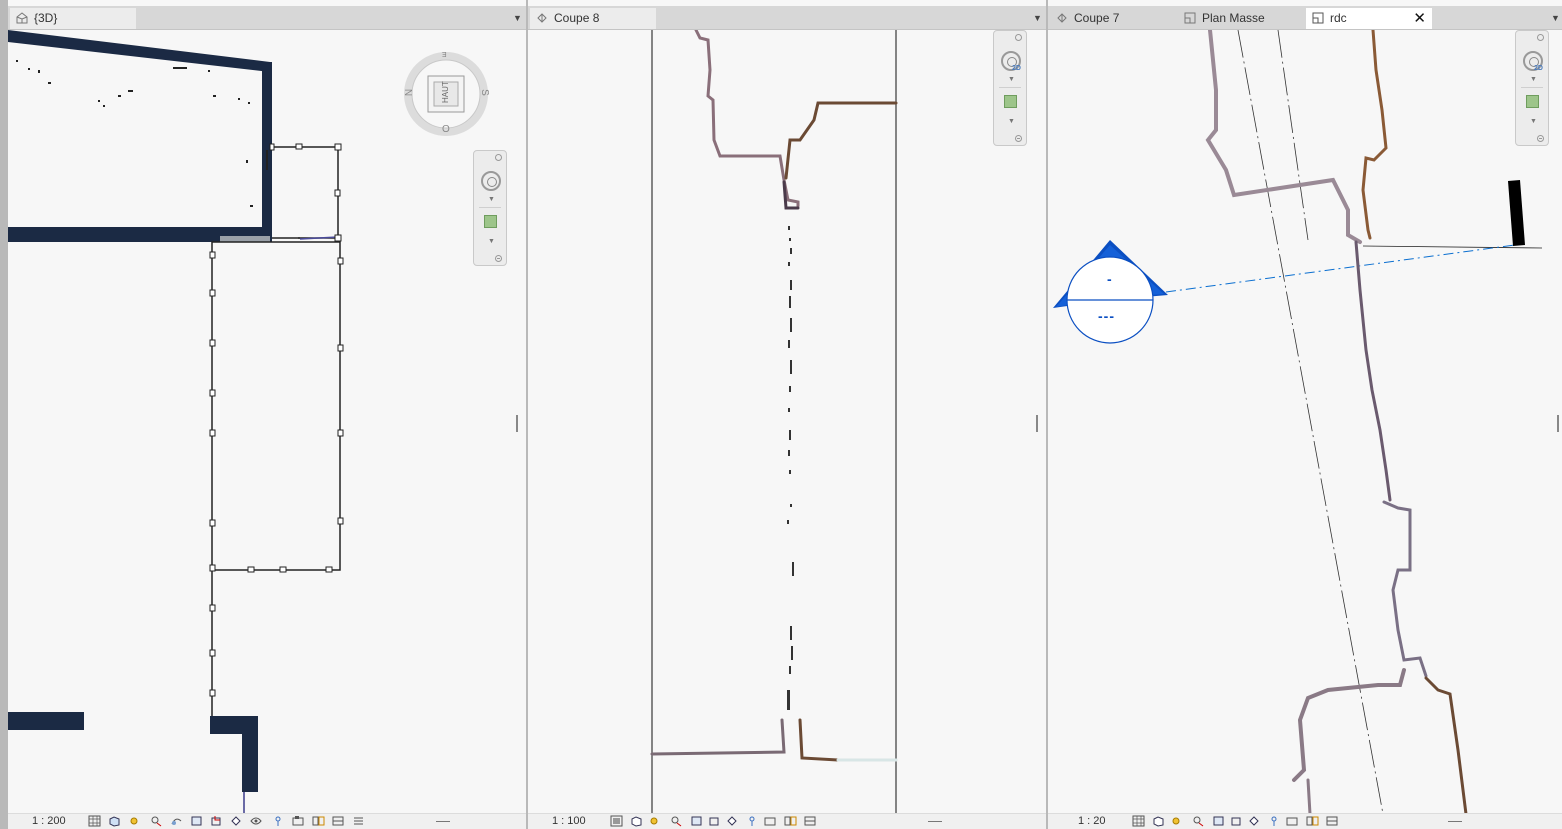 The image size is (1562, 829). I want to click on tab-coupe-7: Coupe 7, so click(1113, 18).